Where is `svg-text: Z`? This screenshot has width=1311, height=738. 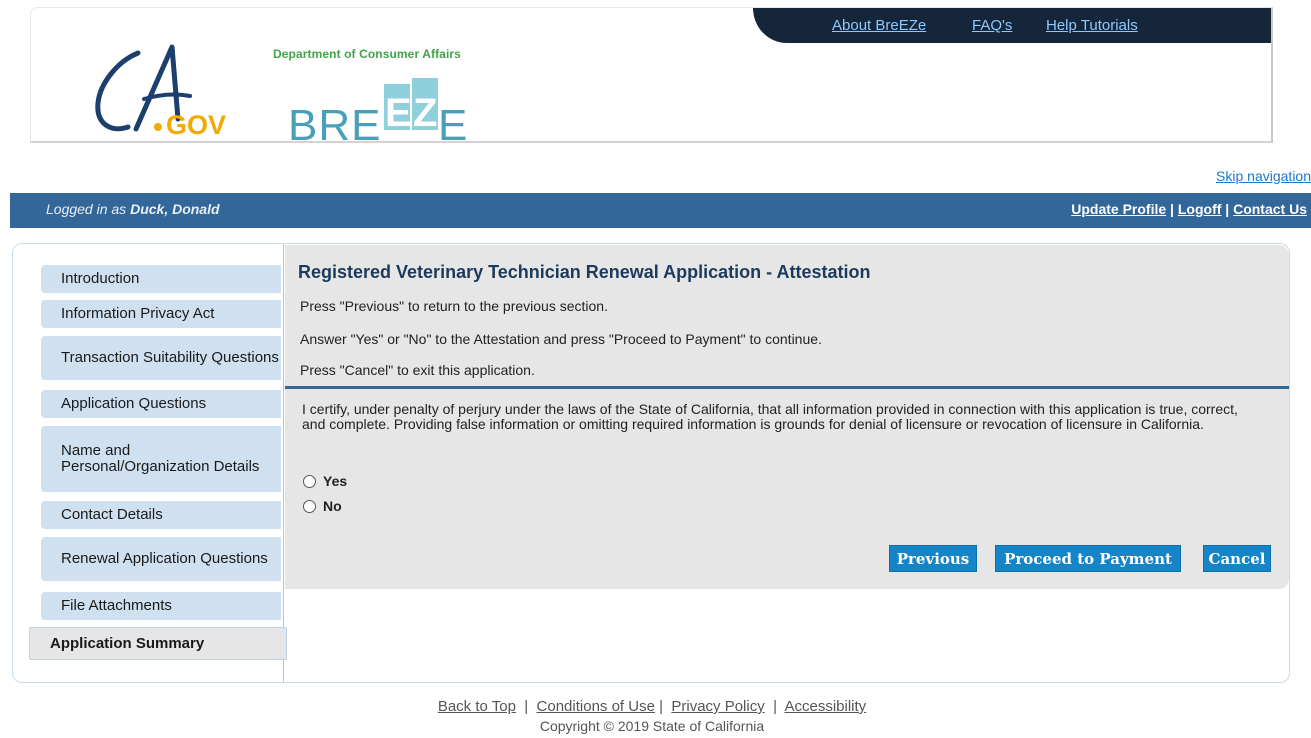 svg-text: Z is located at coordinates (425, 113).